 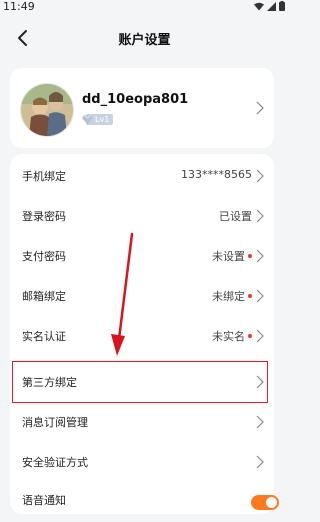 What do you see at coordinates (235, 216) in the screenshot?
I see `row-value: 已设置` at bounding box center [235, 216].